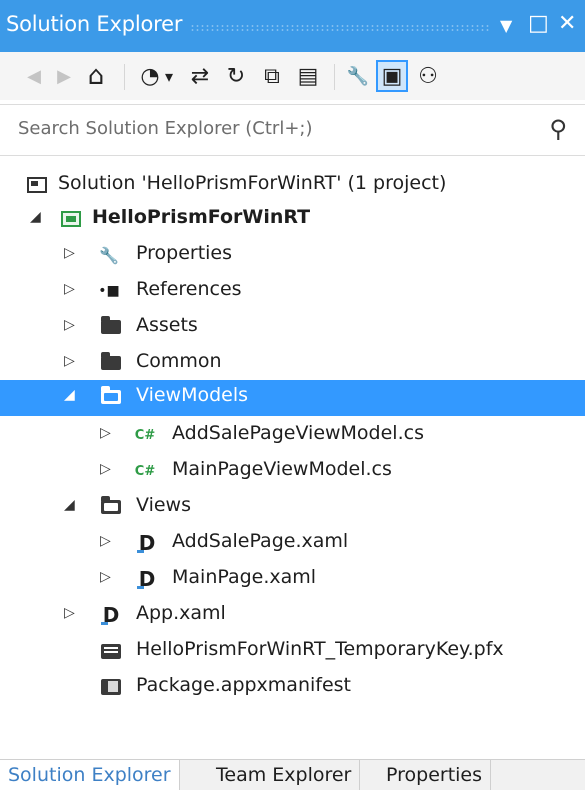 Image resolution: width=585 pixels, height=790 pixels. What do you see at coordinates (392, 76) in the screenshot?
I see `preview-selected-items-icon: ▣` at bounding box center [392, 76].